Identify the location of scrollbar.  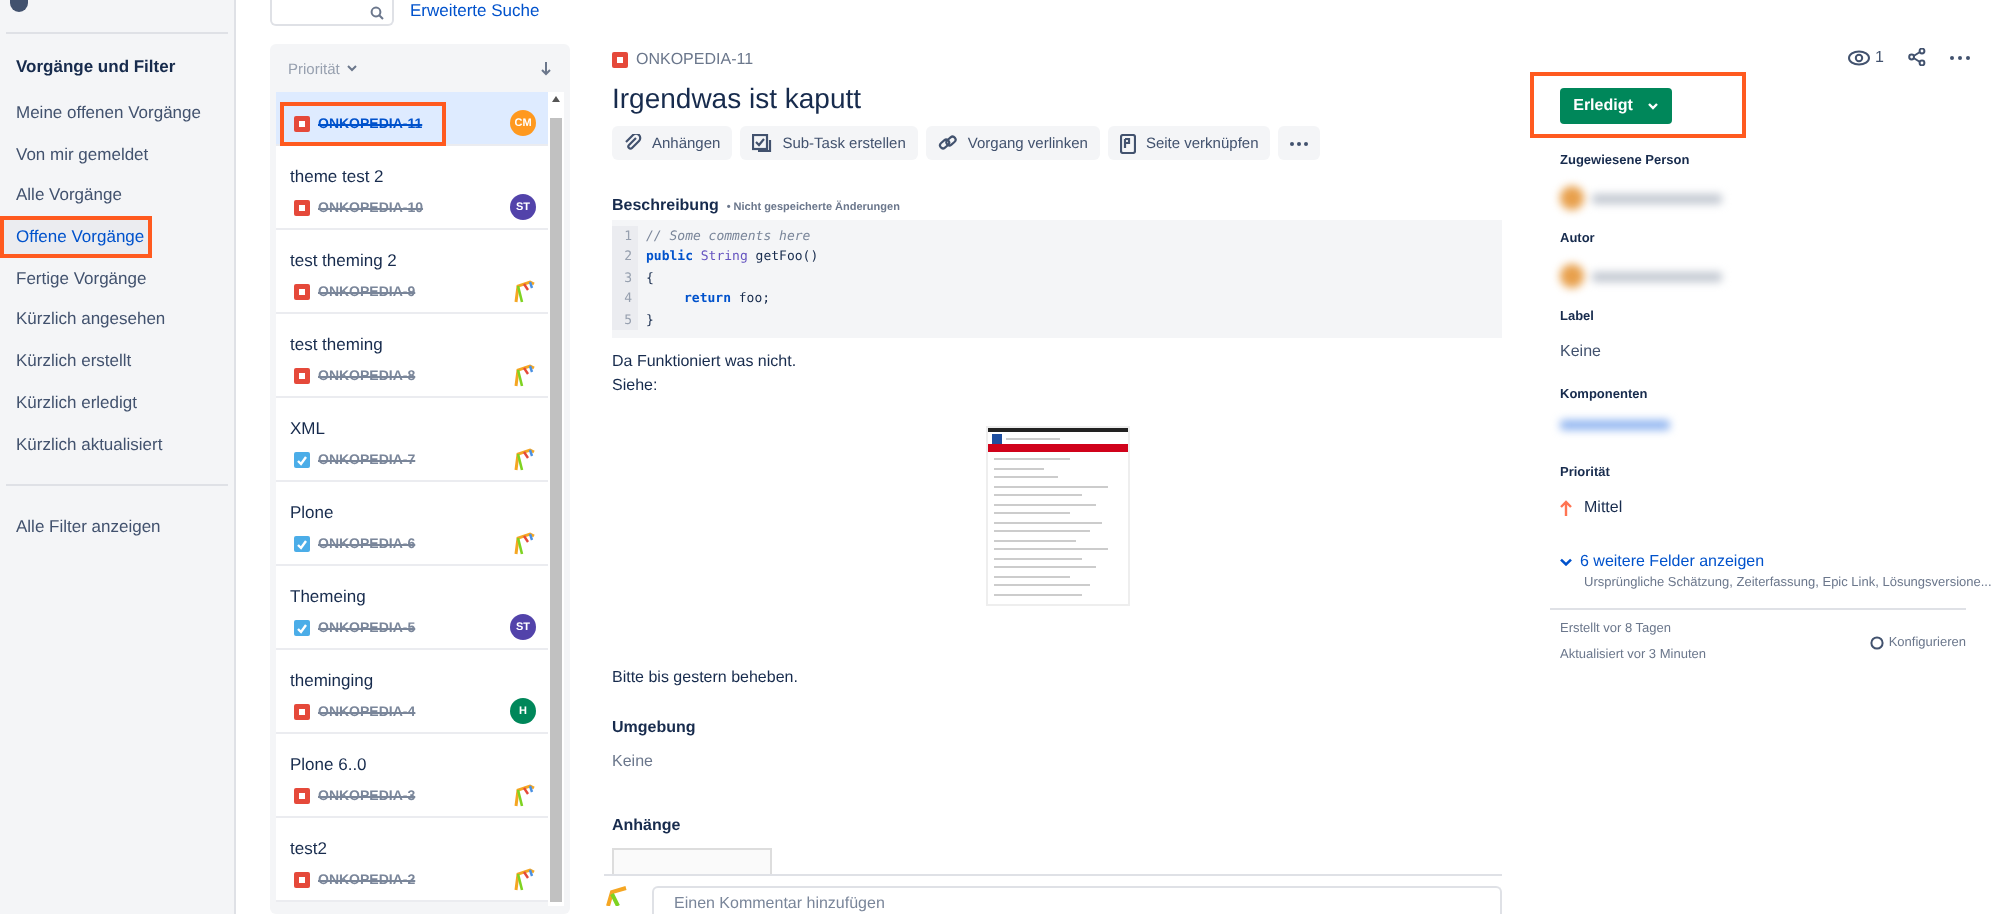
(556, 499).